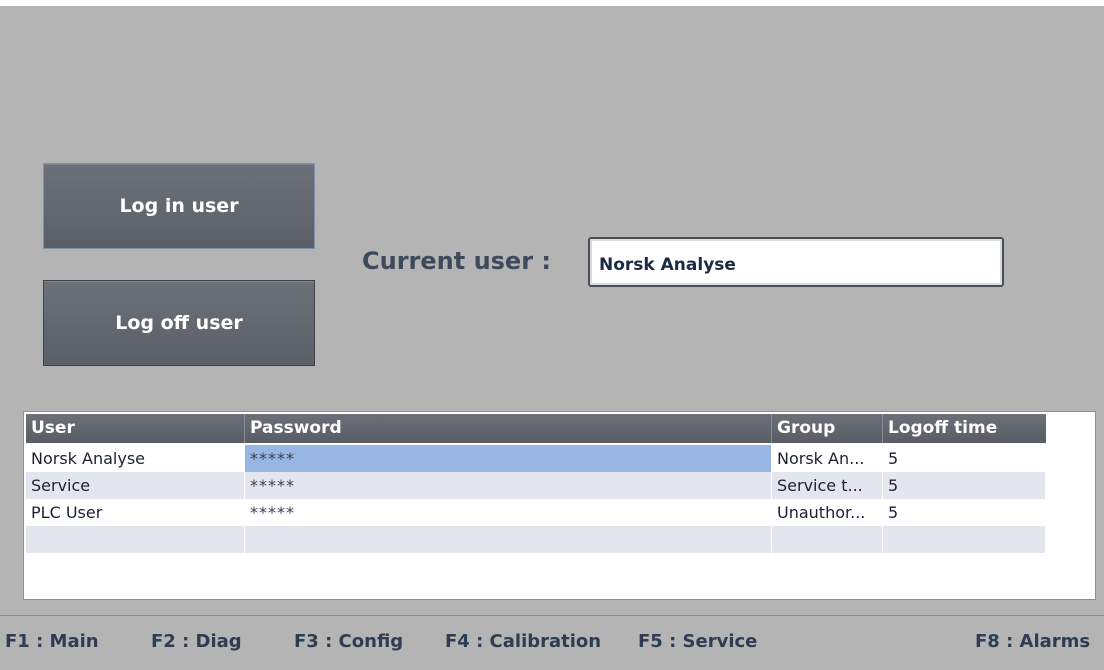 This screenshot has height=670, width=1104. Describe the element at coordinates (827, 539) in the screenshot. I see `cell-group` at that location.